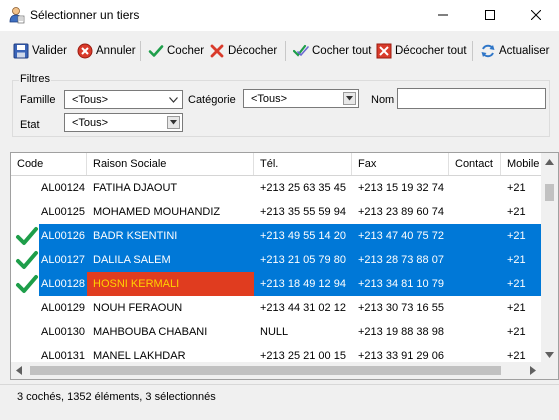 This screenshot has width=559, height=420. I want to click on cell-fax: +213 34 81 10 79, so click(400, 284).